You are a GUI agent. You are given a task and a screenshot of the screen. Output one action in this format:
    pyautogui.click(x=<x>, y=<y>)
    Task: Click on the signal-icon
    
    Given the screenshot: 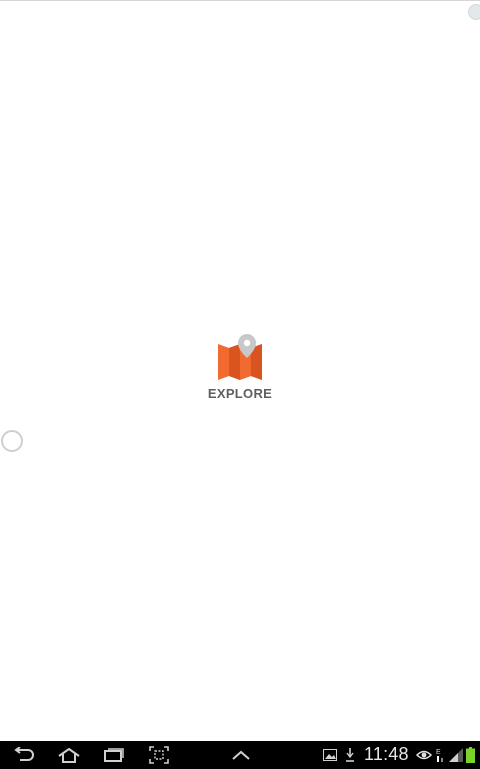 What is the action you would take?
    pyautogui.click(x=456, y=755)
    